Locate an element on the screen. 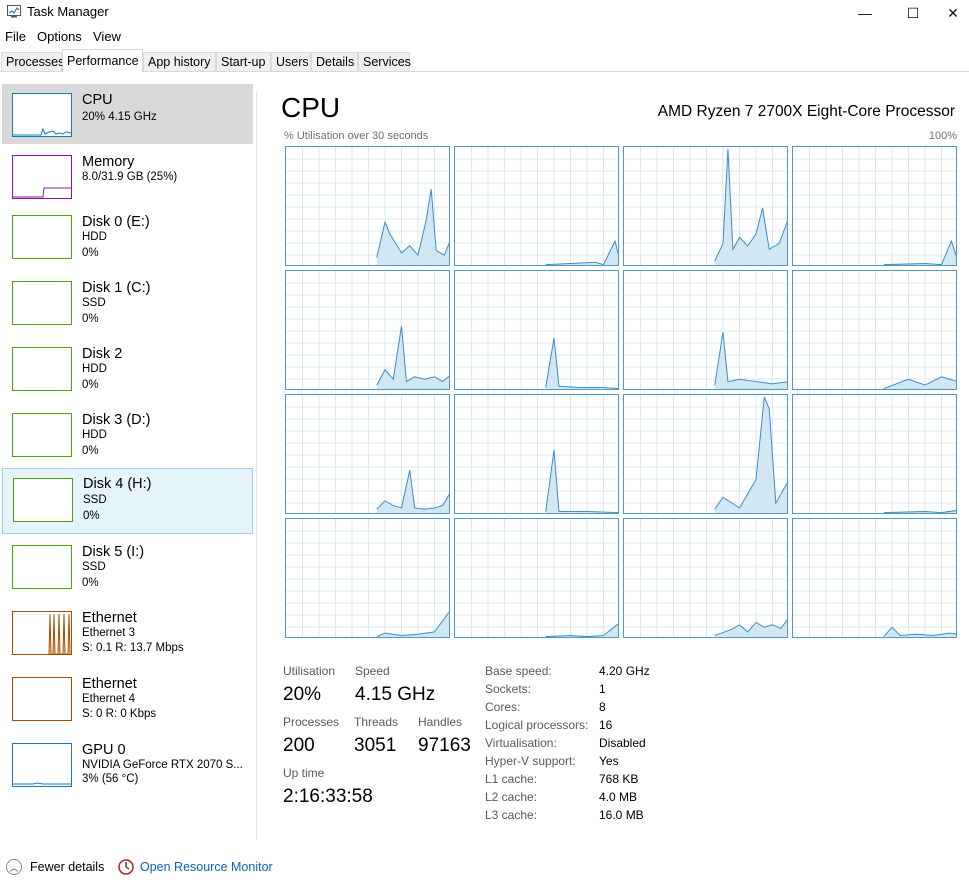 The height and width of the screenshot is (891, 969). menu-file: File is located at coordinates (15, 36).